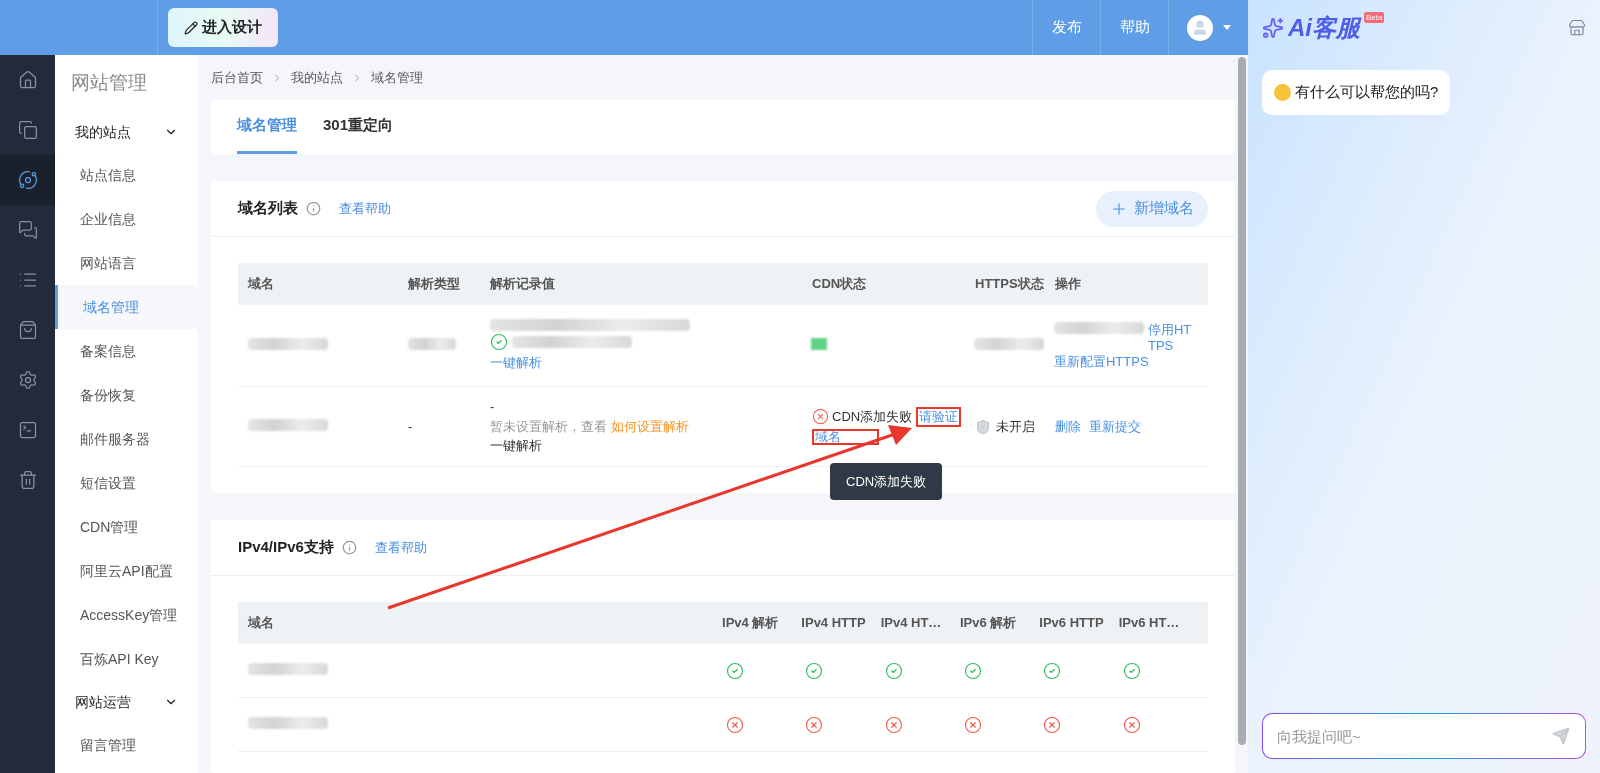 This screenshot has width=1600, height=773. What do you see at coordinates (833, 623) in the screenshot?
I see `column-header: IPv4 HTTP` at bounding box center [833, 623].